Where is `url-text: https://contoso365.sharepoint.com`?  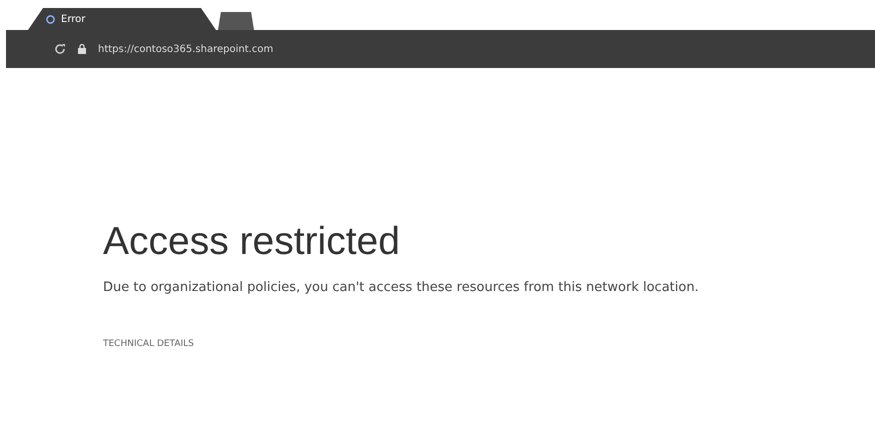 url-text: https://contoso365.sharepoint.com is located at coordinates (186, 49).